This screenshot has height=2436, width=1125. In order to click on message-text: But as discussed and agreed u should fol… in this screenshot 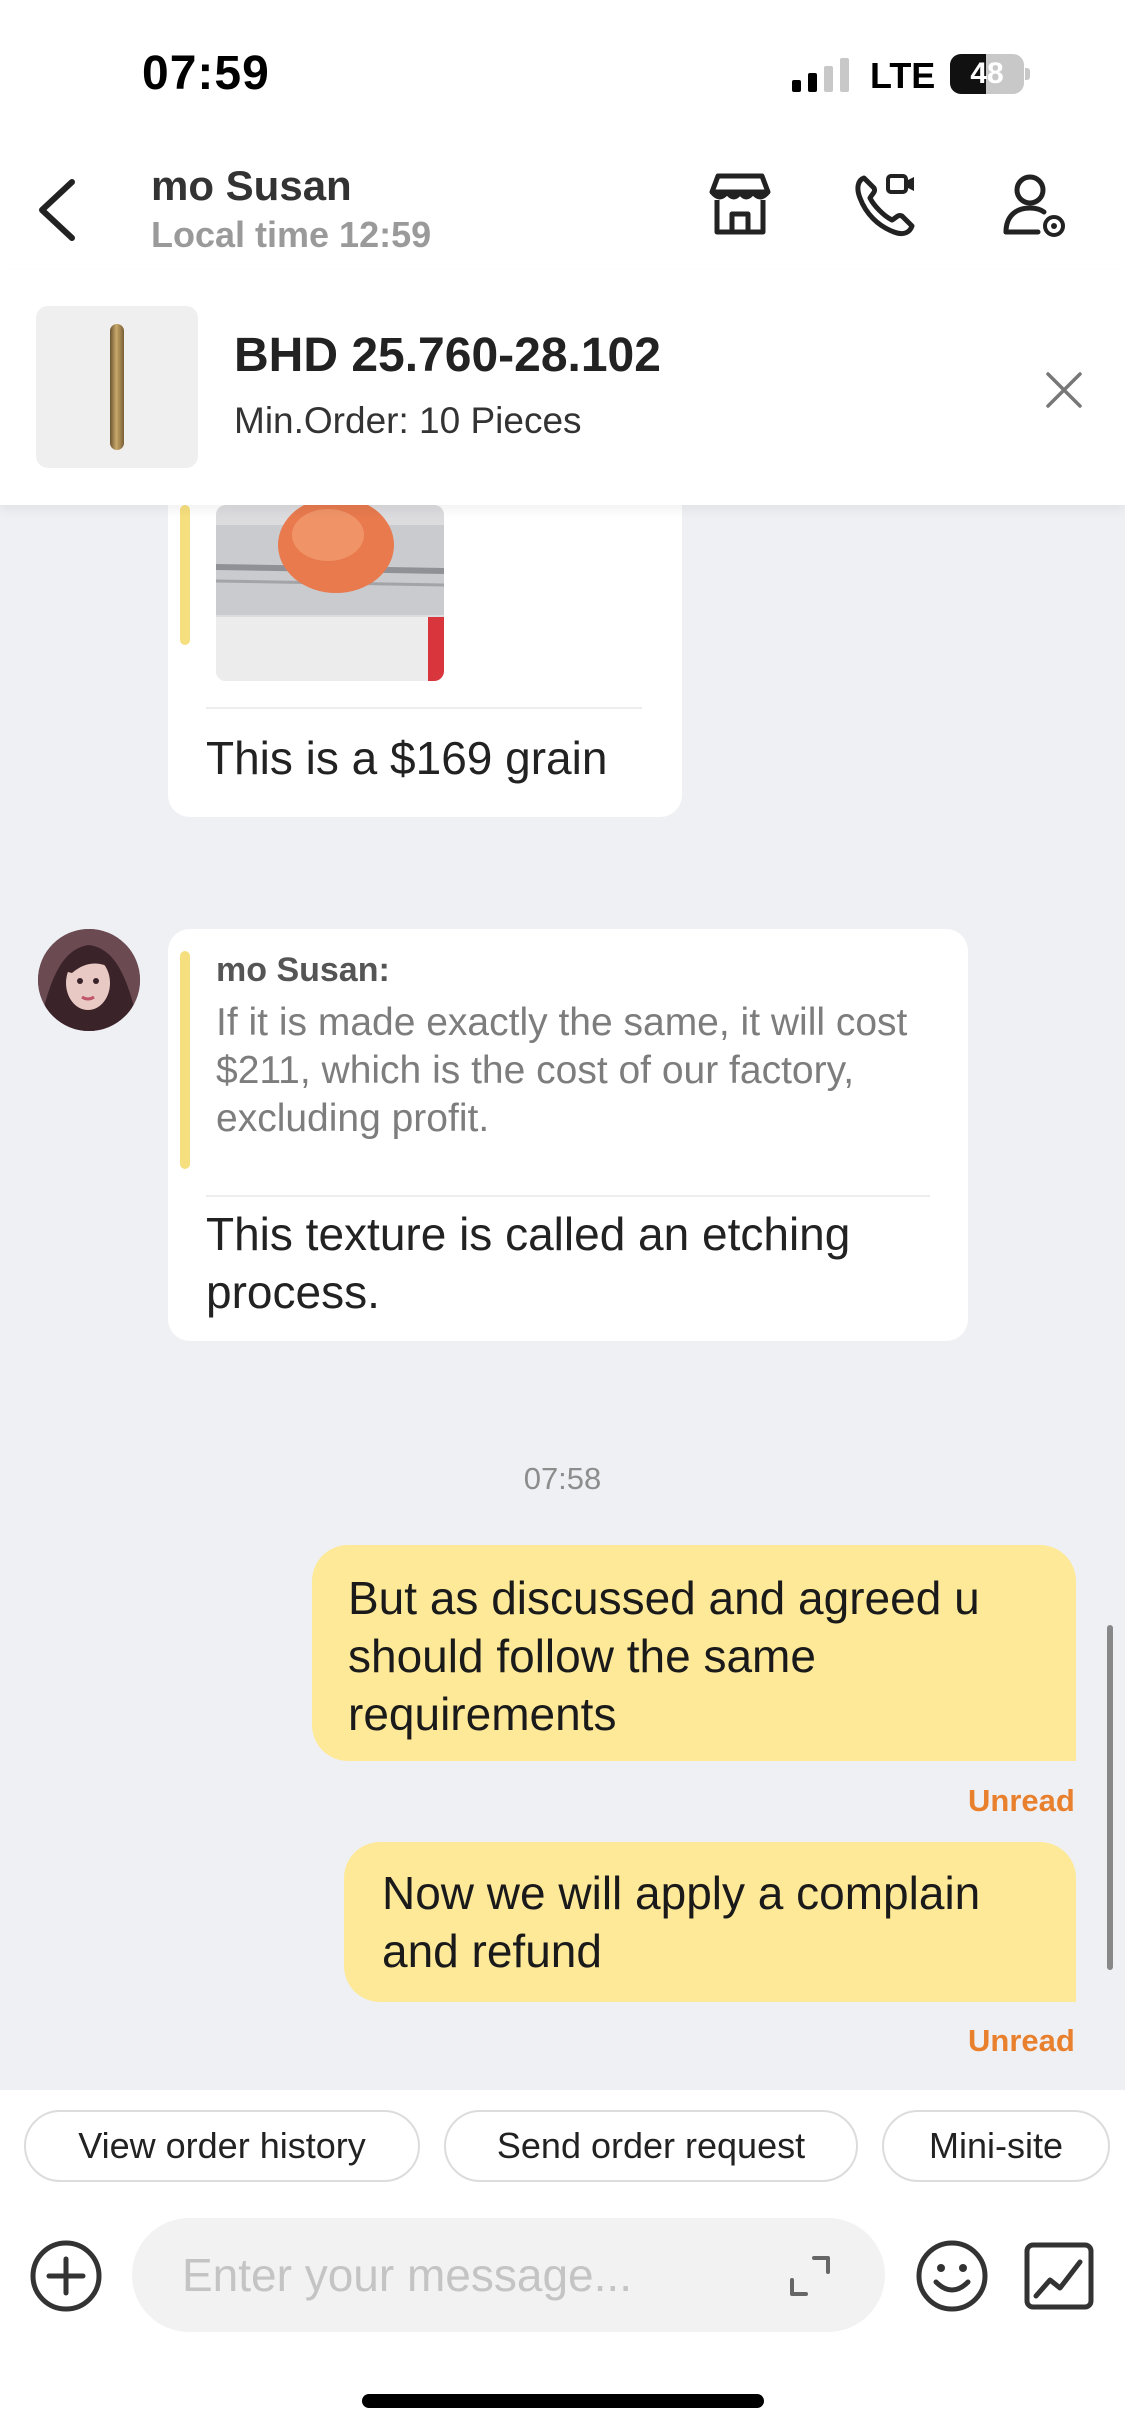, I will do `click(664, 1656)`.